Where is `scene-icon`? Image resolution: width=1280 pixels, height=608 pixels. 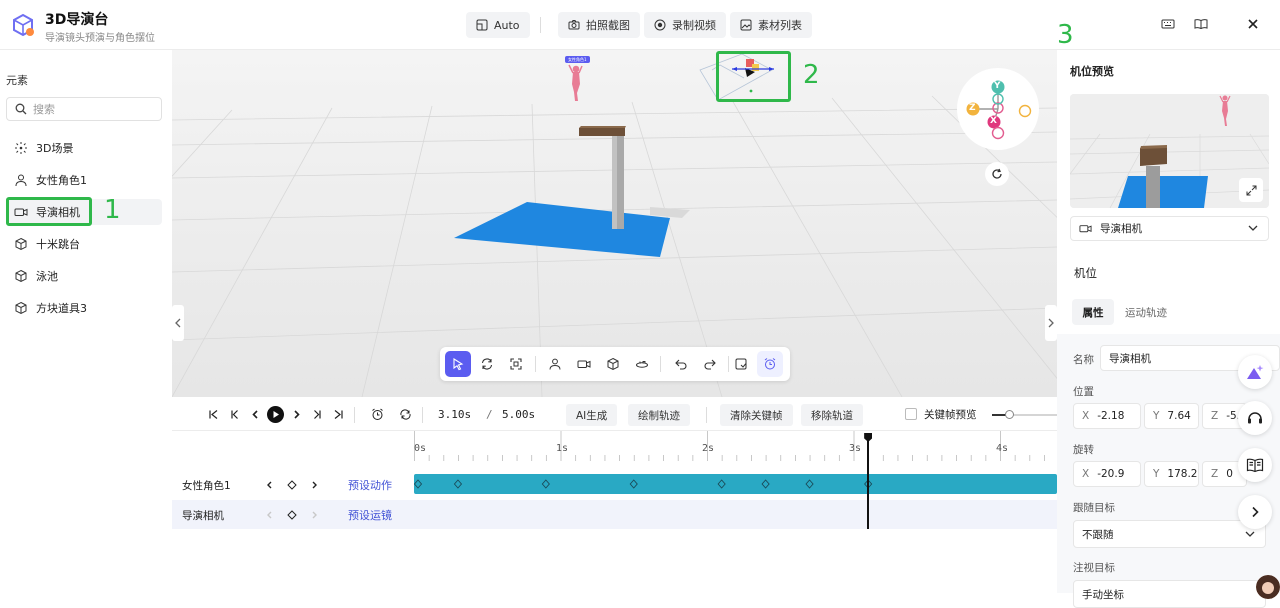 scene-icon is located at coordinates (21, 148).